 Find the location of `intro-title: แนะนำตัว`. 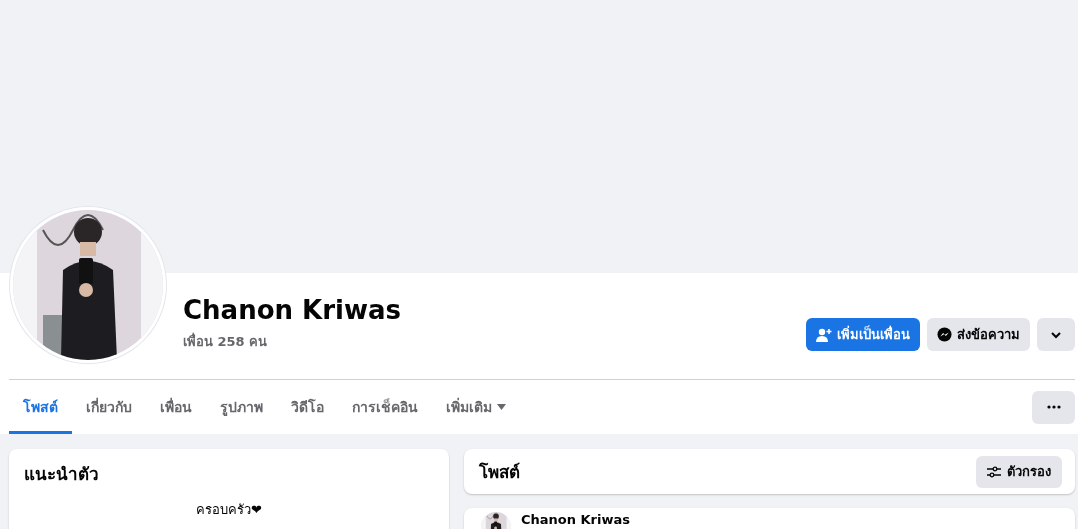

intro-title: แนะนำตัว is located at coordinates (62, 474).